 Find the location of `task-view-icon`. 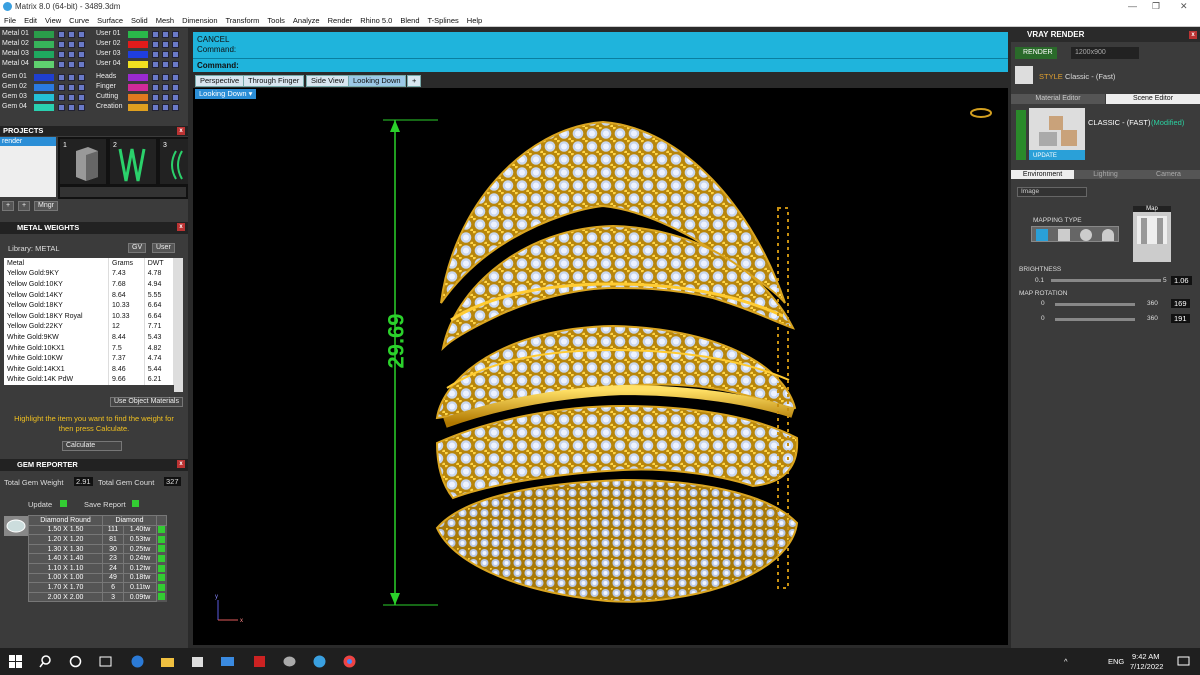

task-view-icon is located at coordinates (75, 661).